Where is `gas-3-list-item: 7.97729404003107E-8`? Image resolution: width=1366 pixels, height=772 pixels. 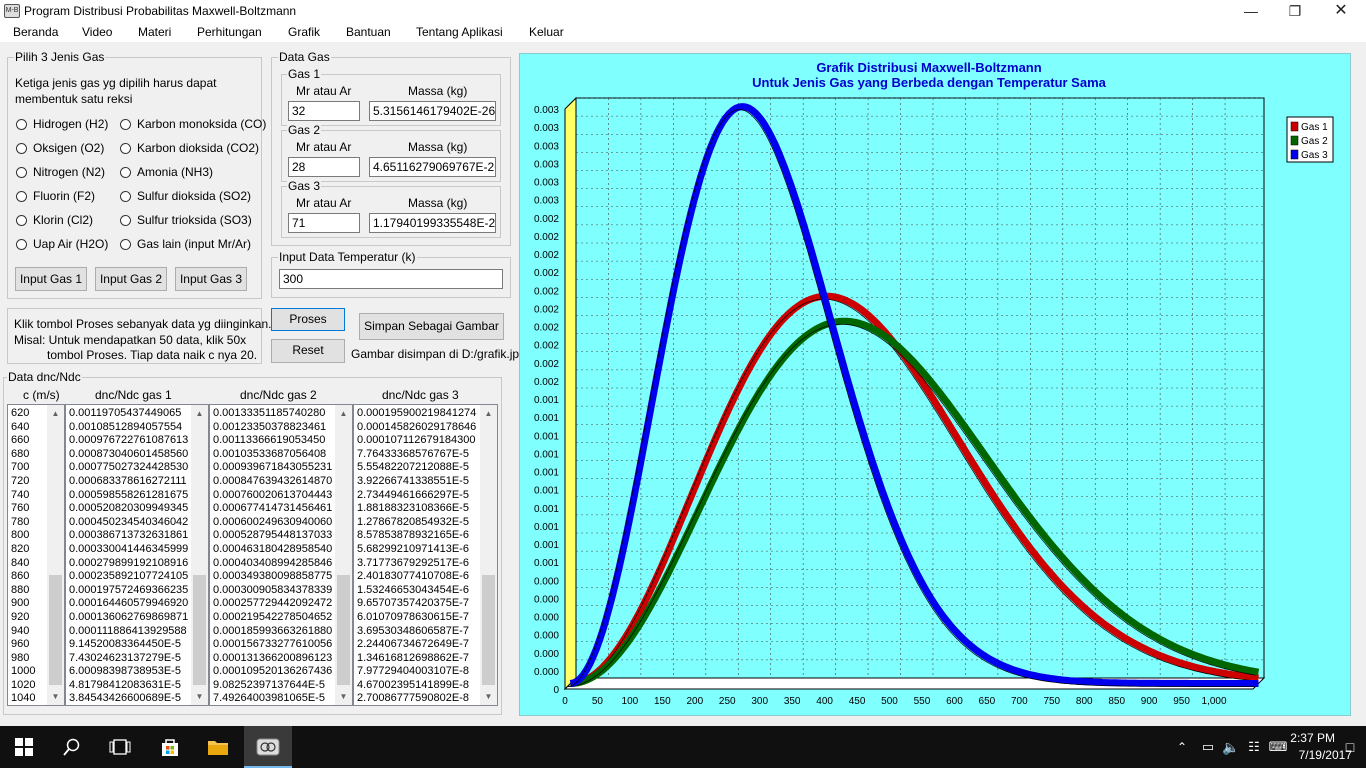
gas-3-list-item: 7.97729404003107E-8 is located at coordinates (427, 672).